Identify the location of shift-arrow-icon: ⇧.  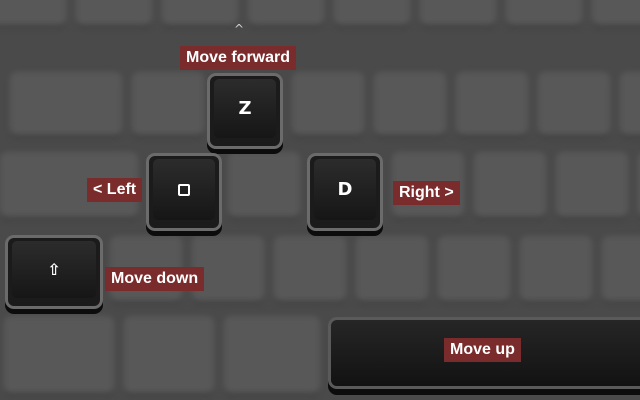
(54, 269).